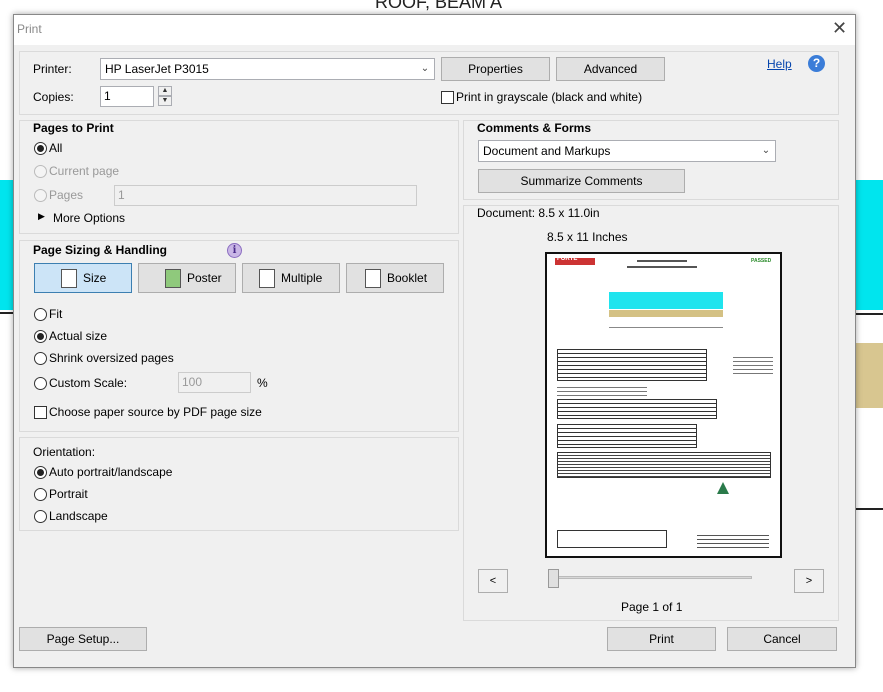  Describe the element at coordinates (839, 28) in the screenshot. I see `close-icon: ✕` at that location.